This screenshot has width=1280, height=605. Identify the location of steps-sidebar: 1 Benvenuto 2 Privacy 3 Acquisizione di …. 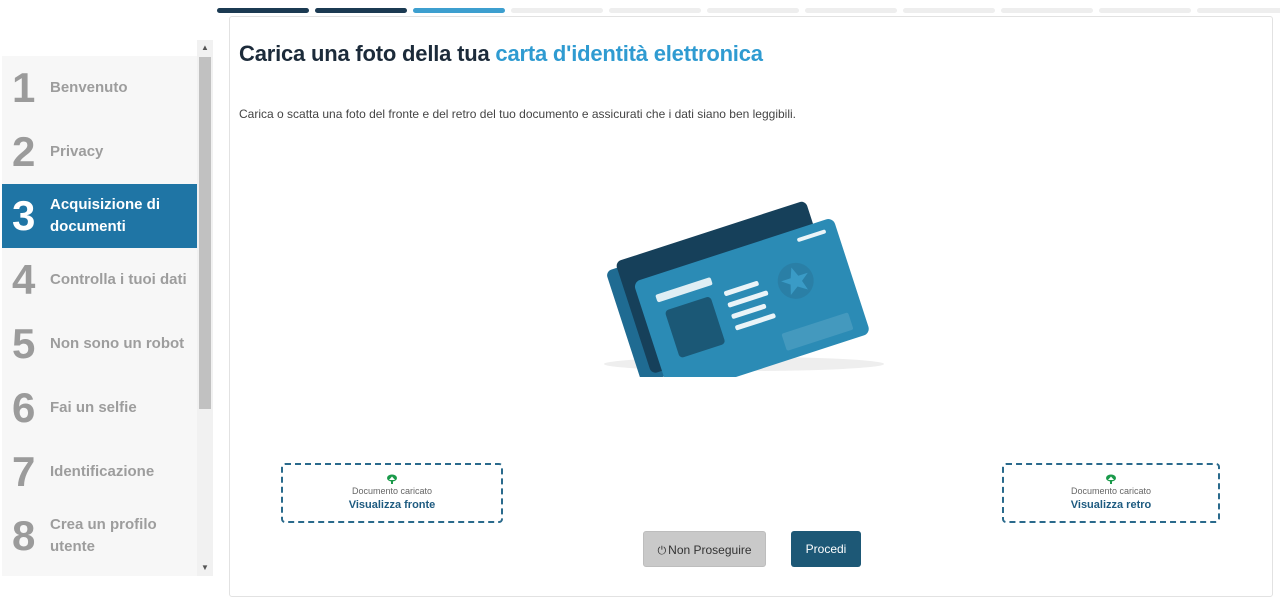
(107, 308).